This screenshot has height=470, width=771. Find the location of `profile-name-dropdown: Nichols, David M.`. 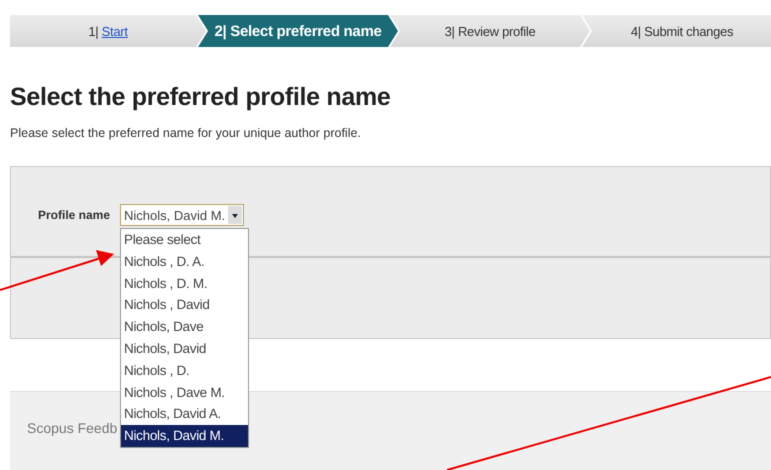

profile-name-dropdown: Nichols, David M. is located at coordinates (182, 215).